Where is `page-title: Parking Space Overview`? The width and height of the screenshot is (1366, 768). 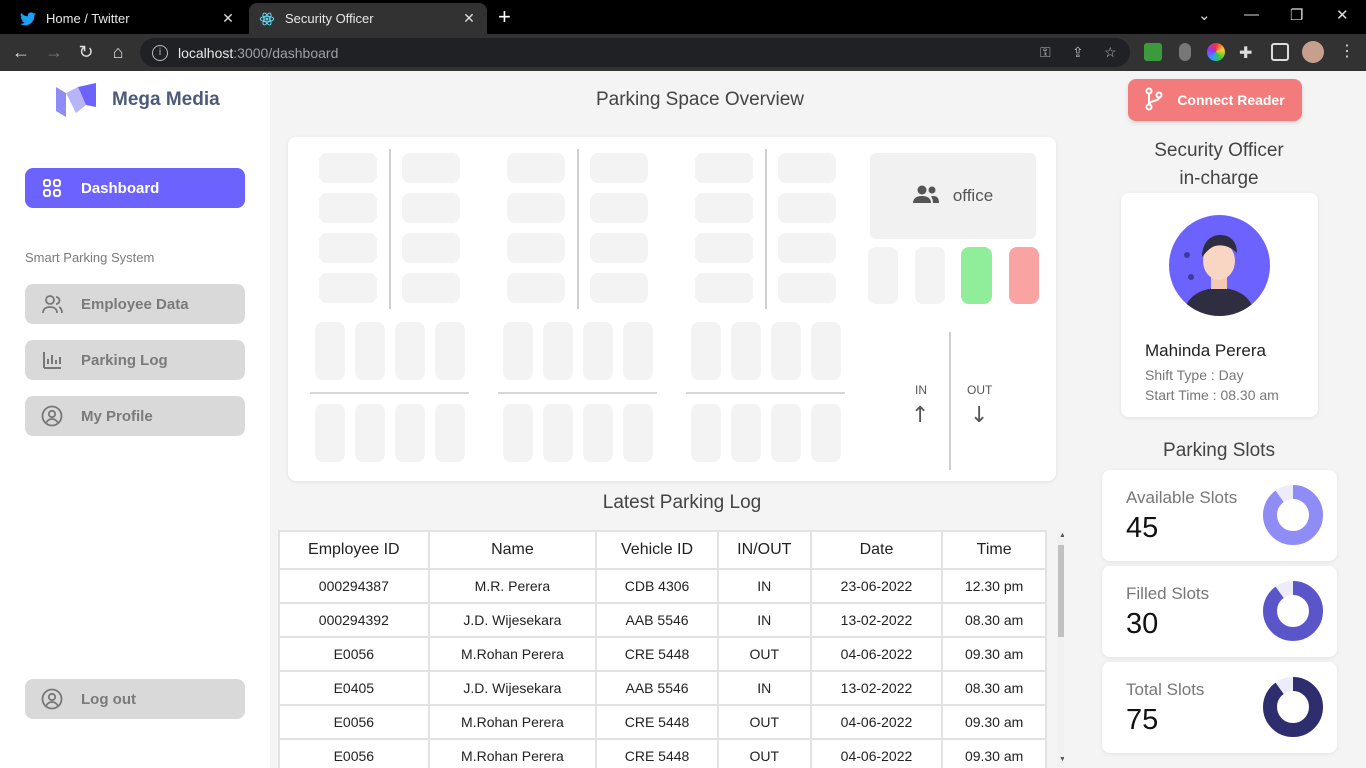 page-title: Parking Space Overview is located at coordinates (700, 99).